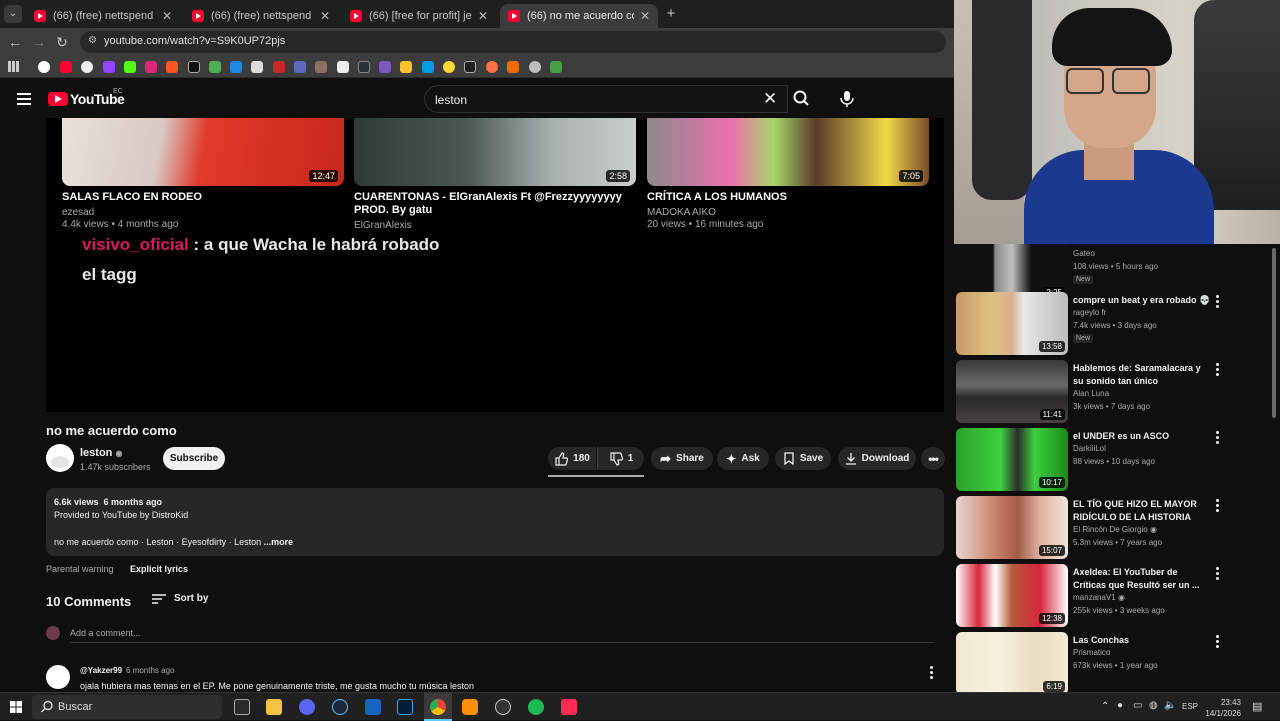 Image resolution: width=1280 pixels, height=721 pixels. What do you see at coordinates (150, 670) in the screenshot?
I see `comment-time: 6 months ago` at bounding box center [150, 670].